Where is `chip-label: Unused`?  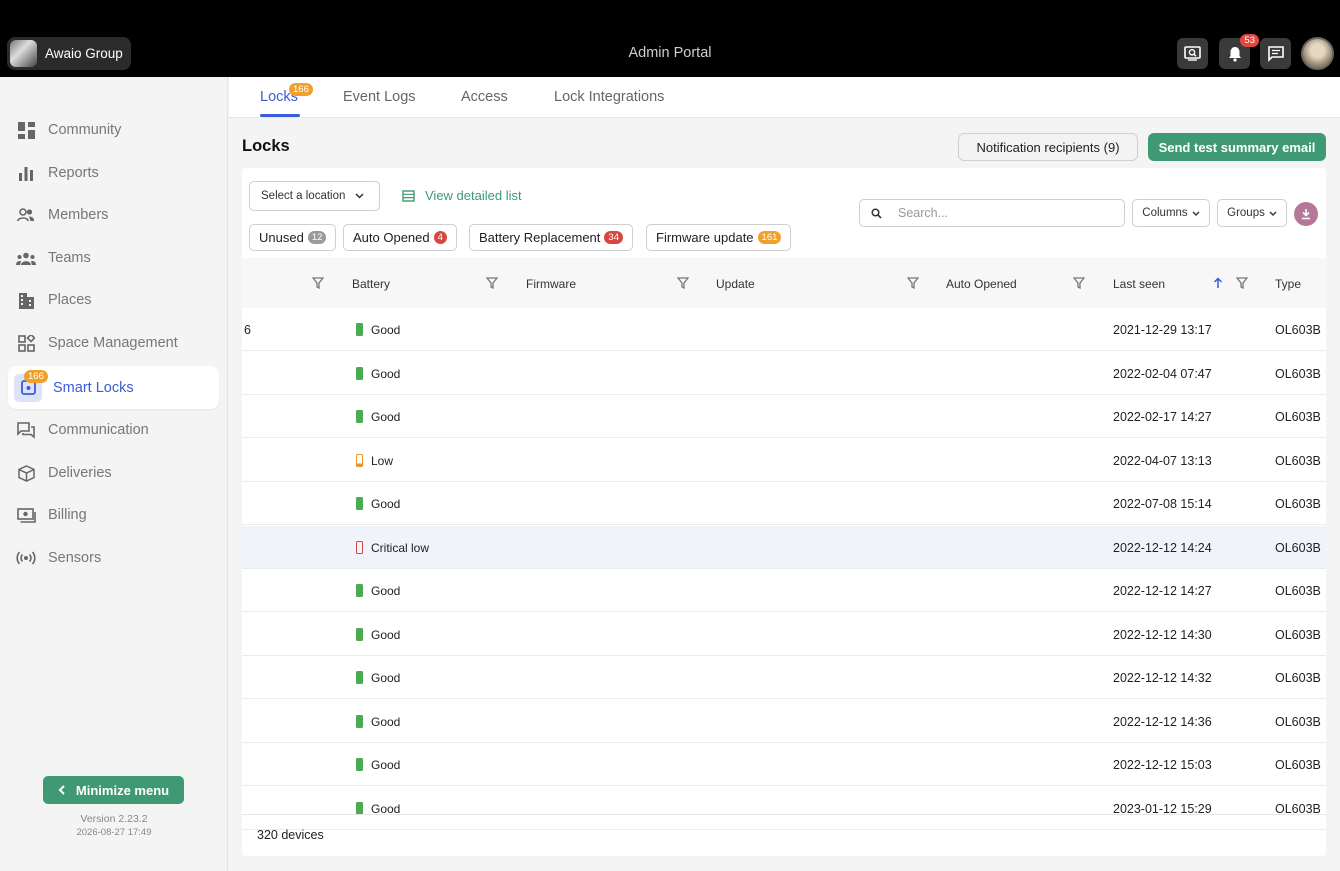
chip-label: Unused is located at coordinates (281, 237).